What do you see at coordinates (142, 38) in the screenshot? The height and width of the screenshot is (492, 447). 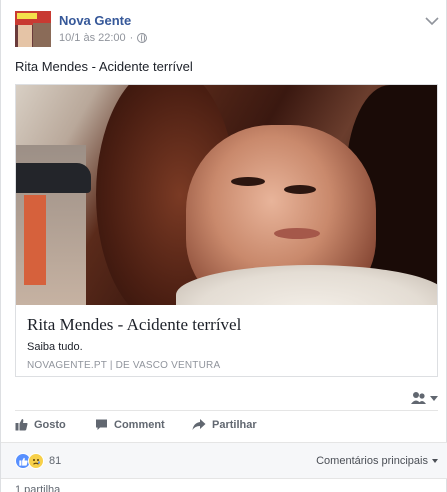 I see `globe-icon` at bounding box center [142, 38].